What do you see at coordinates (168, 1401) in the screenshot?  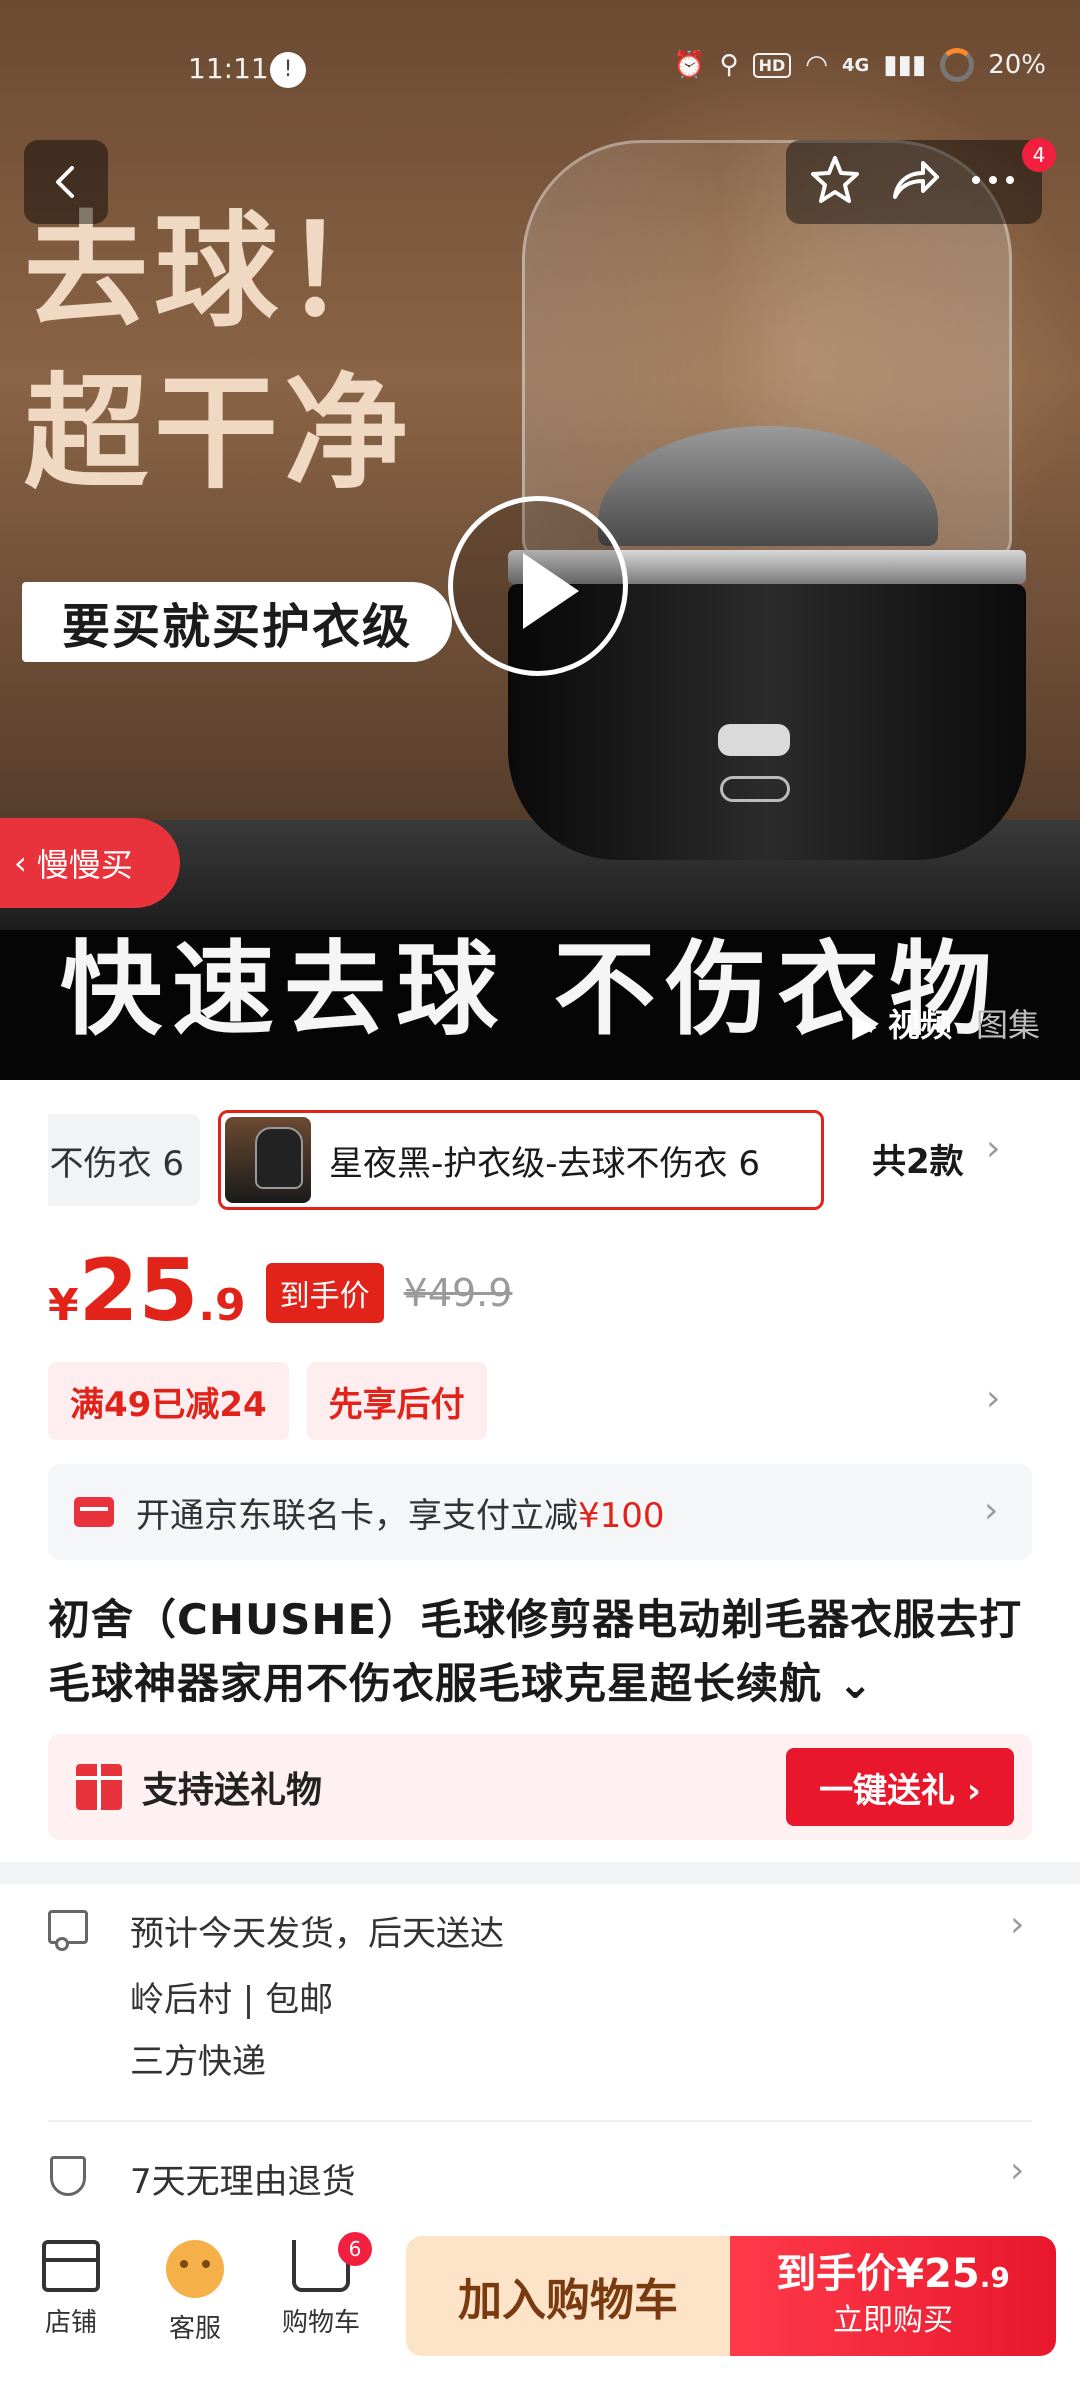 I see `promo-discount: 满49已减24` at bounding box center [168, 1401].